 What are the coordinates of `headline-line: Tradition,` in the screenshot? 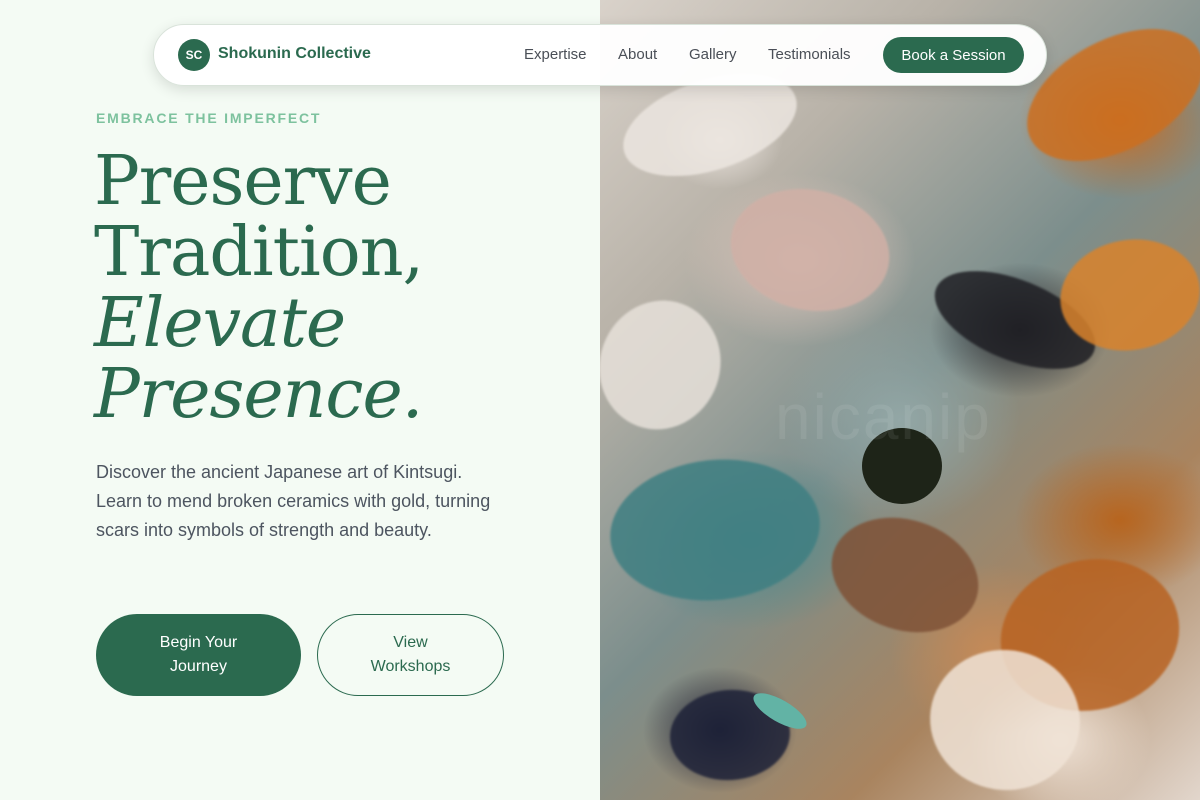 It's located at (259, 252).